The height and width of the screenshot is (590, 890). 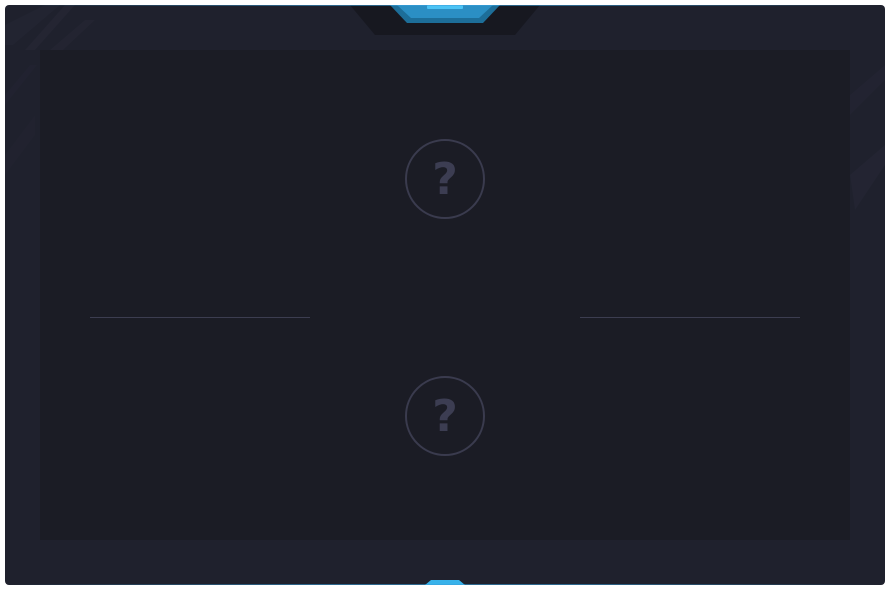 What do you see at coordinates (200, 317) in the screenshot?
I see `left-divider` at bounding box center [200, 317].